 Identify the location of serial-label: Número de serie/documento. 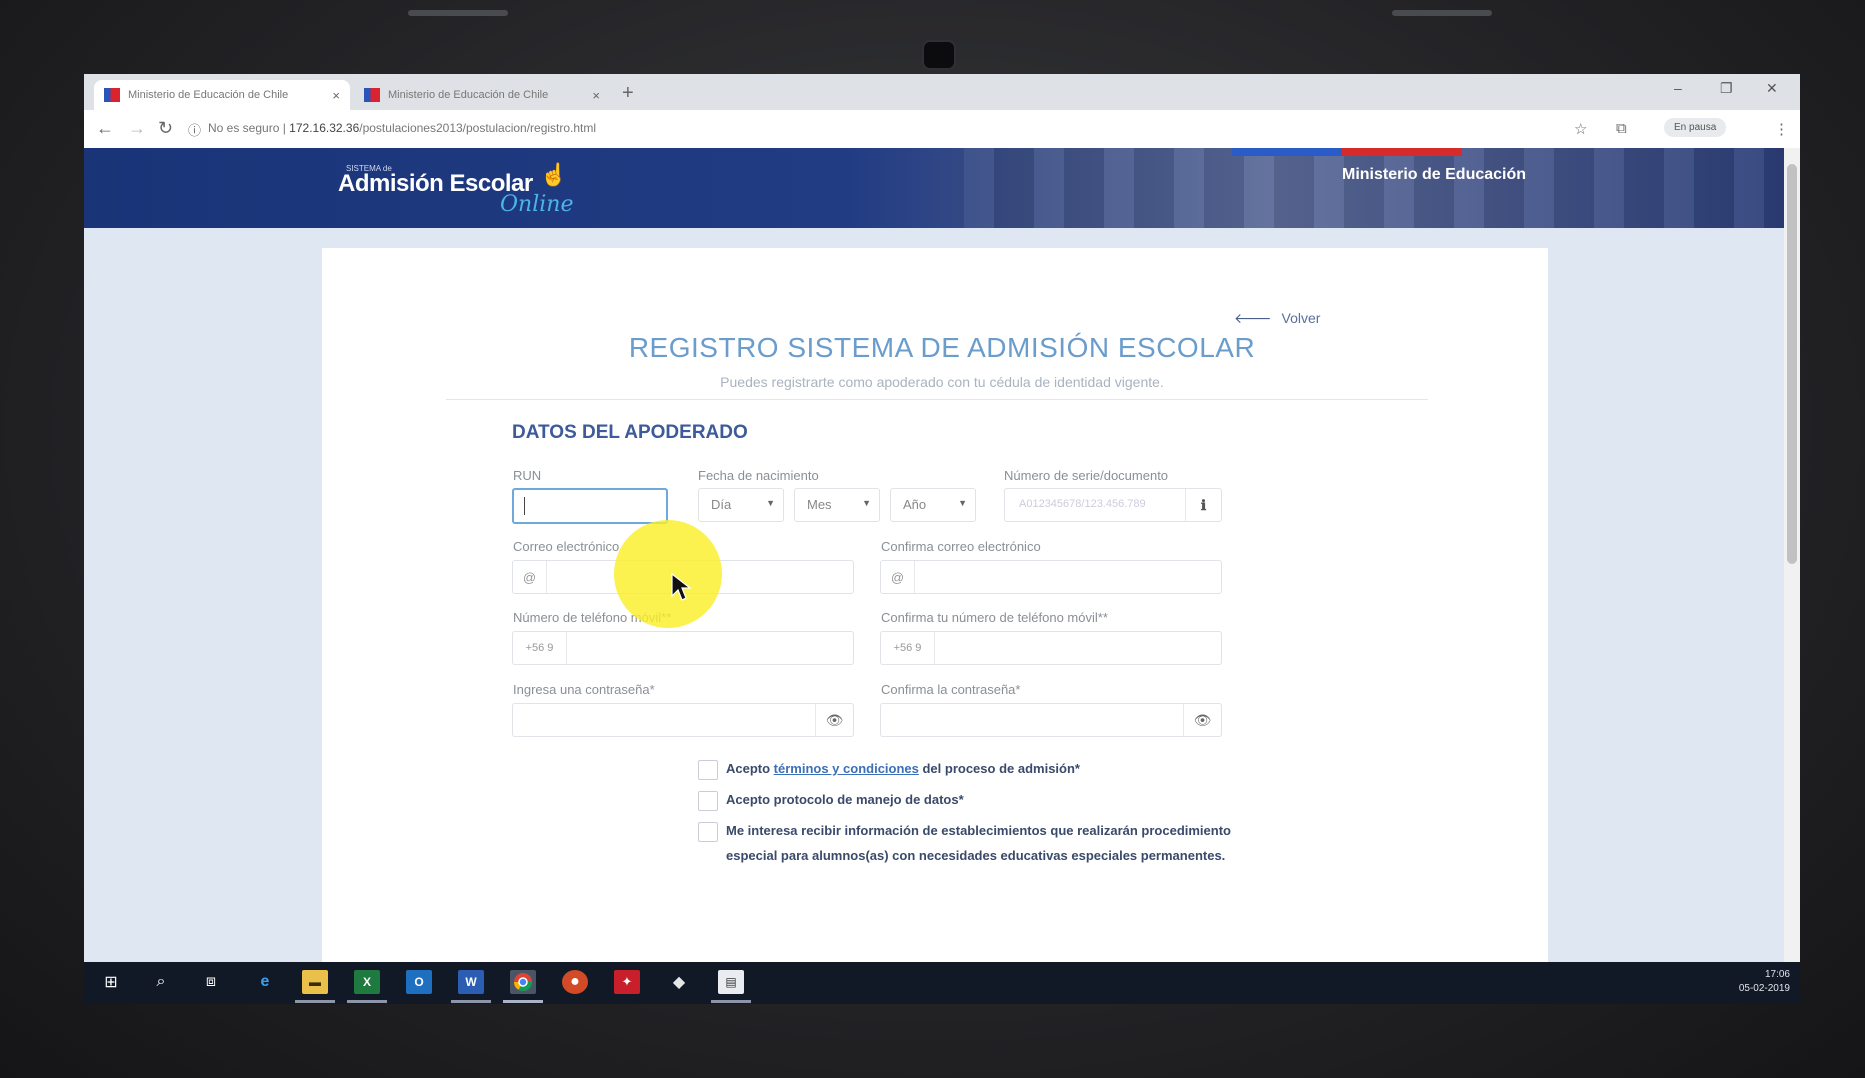
(1086, 475).